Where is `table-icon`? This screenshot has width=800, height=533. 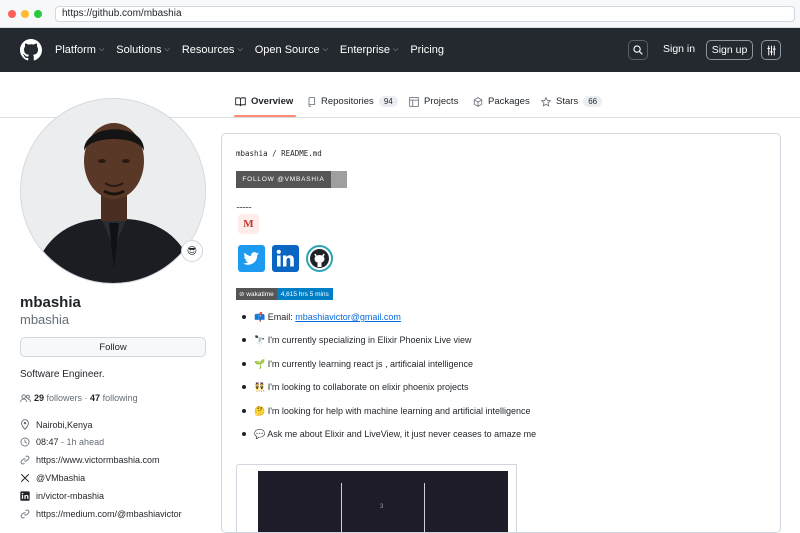
table-icon is located at coordinates (414, 101).